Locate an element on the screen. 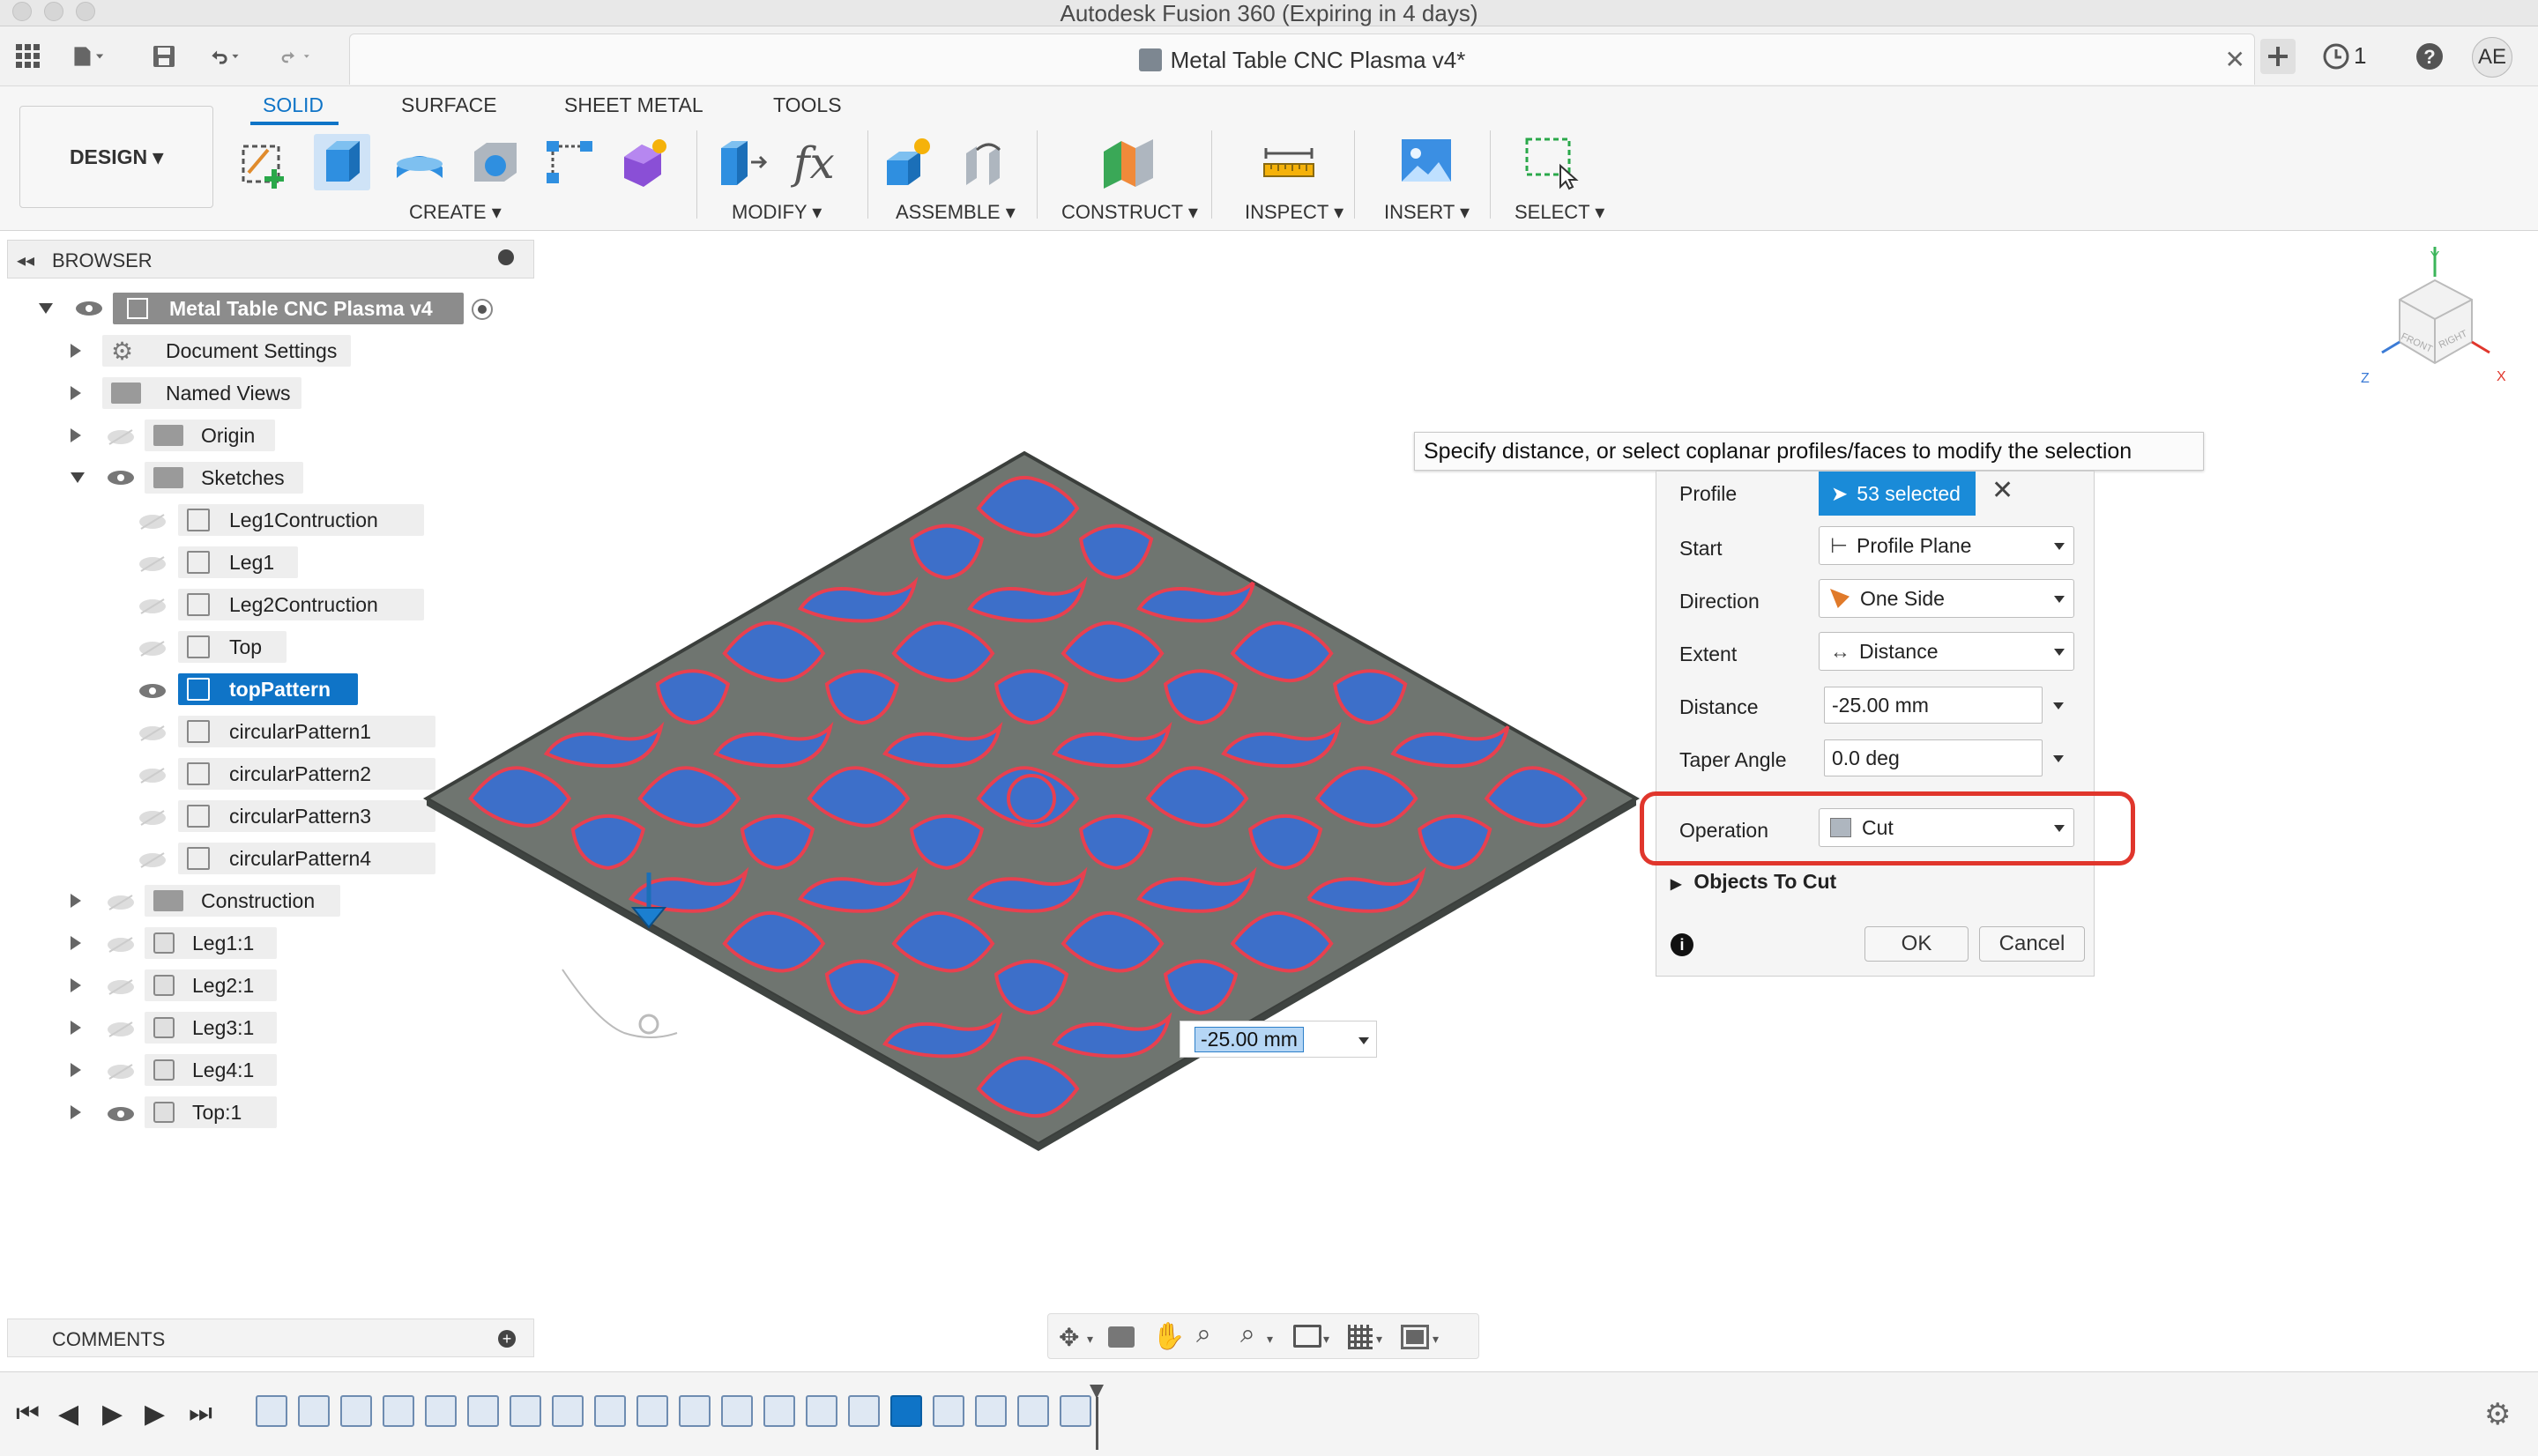 The width and height of the screenshot is (2538, 1456). new-component-icon is located at coordinates (910, 162).